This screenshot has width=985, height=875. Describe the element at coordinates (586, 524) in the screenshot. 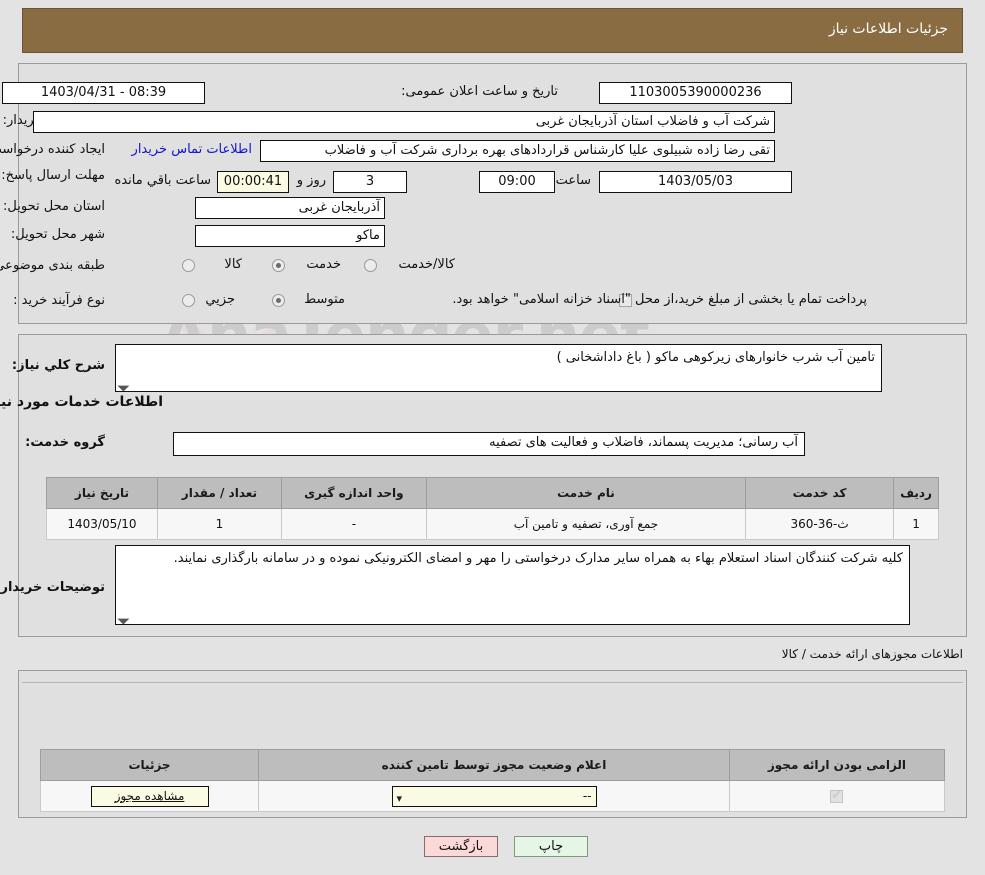

I see `cell-service-name: جمع آوری، تصفیه و تامین آب` at that location.